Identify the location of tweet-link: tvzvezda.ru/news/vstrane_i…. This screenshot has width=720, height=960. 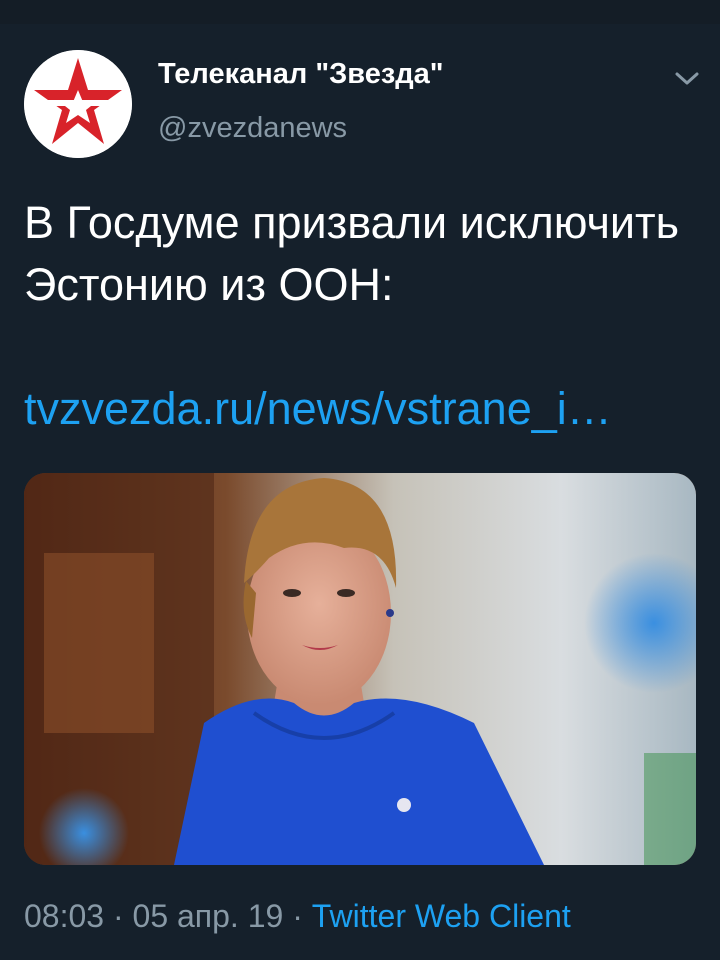
(359, 409).